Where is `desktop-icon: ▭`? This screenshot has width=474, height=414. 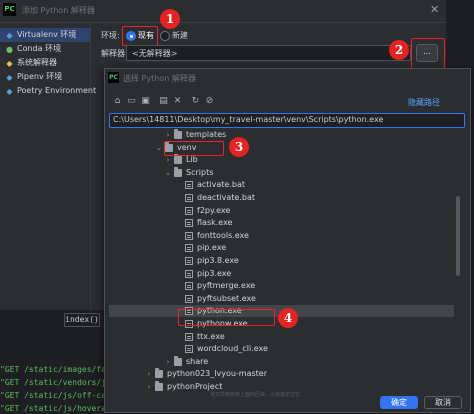 desktop-icon: ▭ is located at coordinates (131, 101).